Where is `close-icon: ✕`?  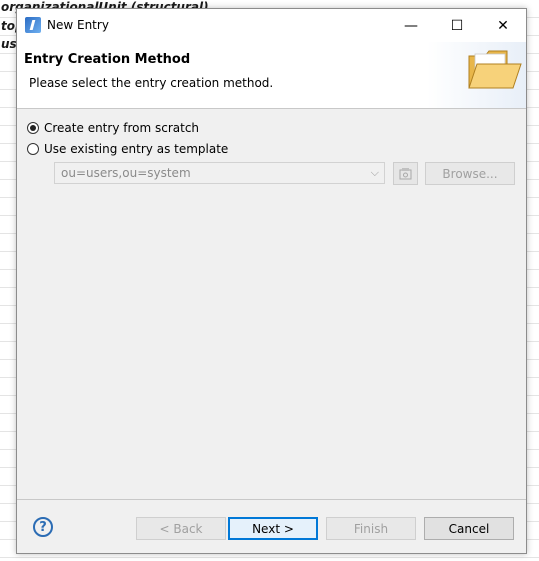
close-icon: ✕ is located at coordinates (503, 25).